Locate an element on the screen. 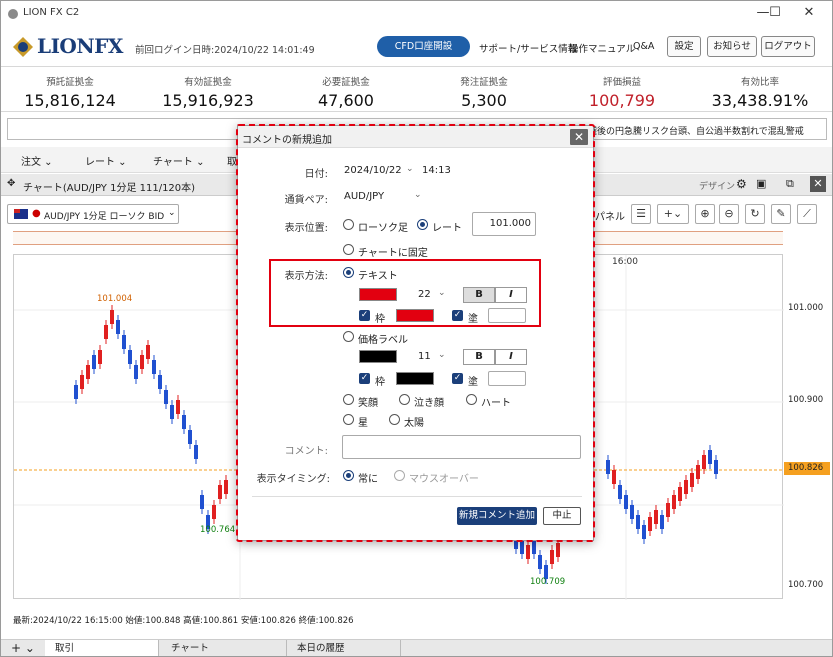 This screenshot has width=833, height=657. rate-input: 101.000 is located at coordinates (504, 224).